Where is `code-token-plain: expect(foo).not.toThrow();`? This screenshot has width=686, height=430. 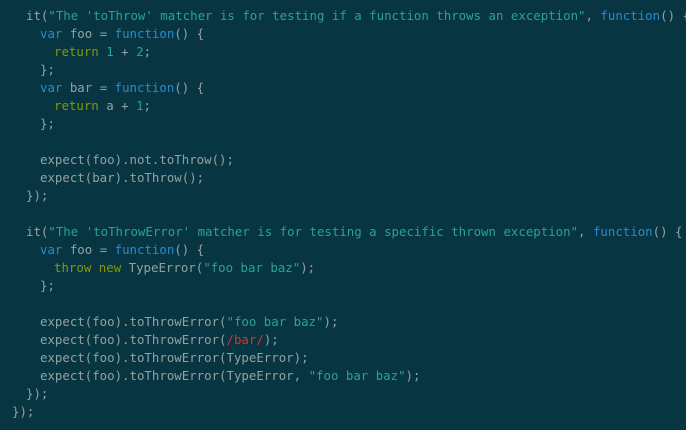
code-token-plain: expect(foo).not.toThrow(); is located at coordinates (137, 159).